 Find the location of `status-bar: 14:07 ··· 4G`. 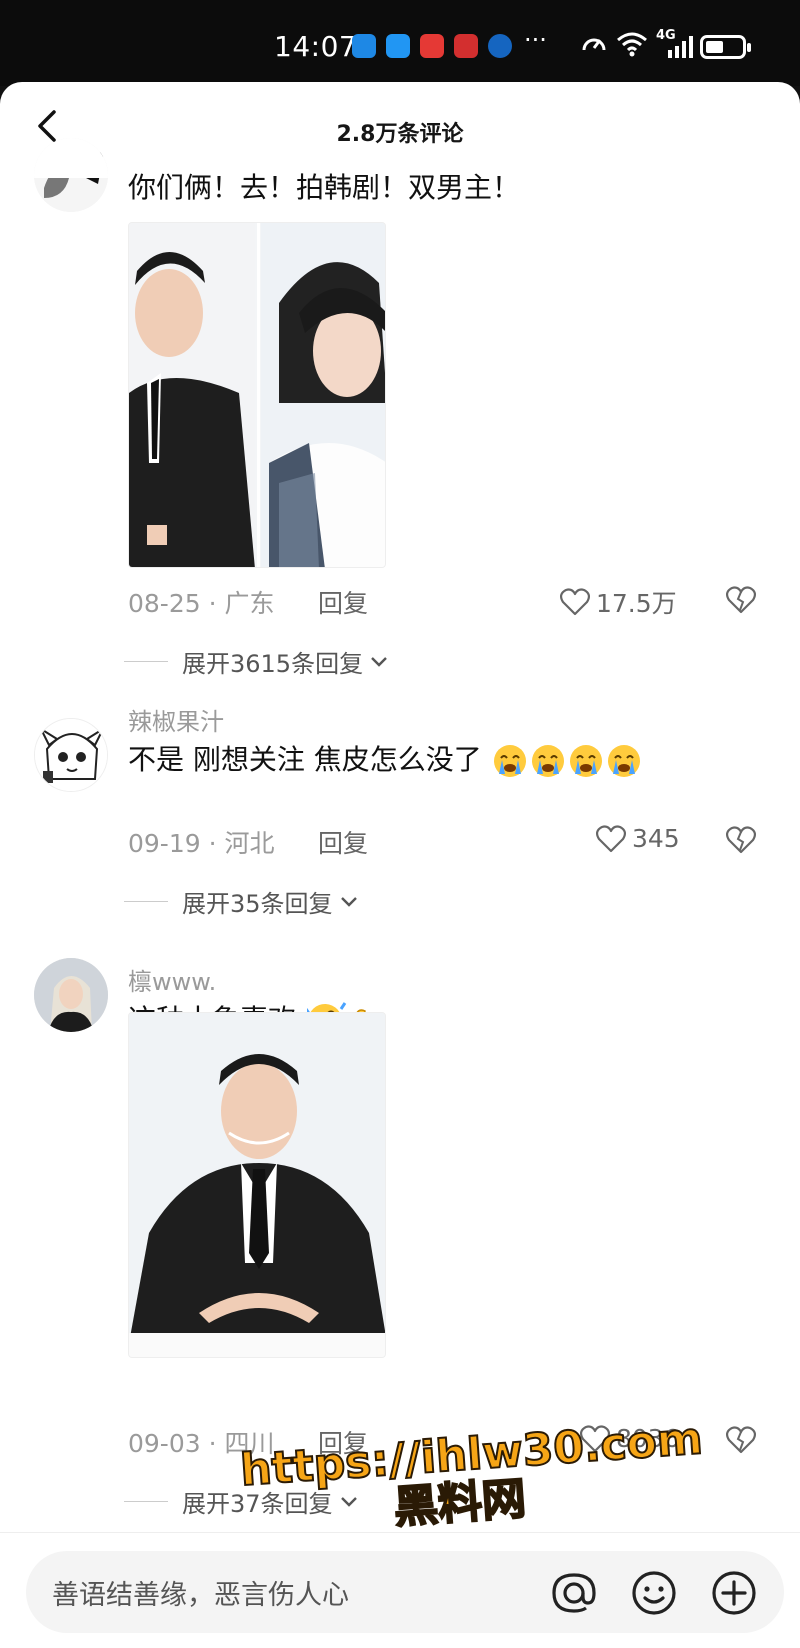

status-bar: 14:07 ··· 4G is located at coordinates (400, 43).